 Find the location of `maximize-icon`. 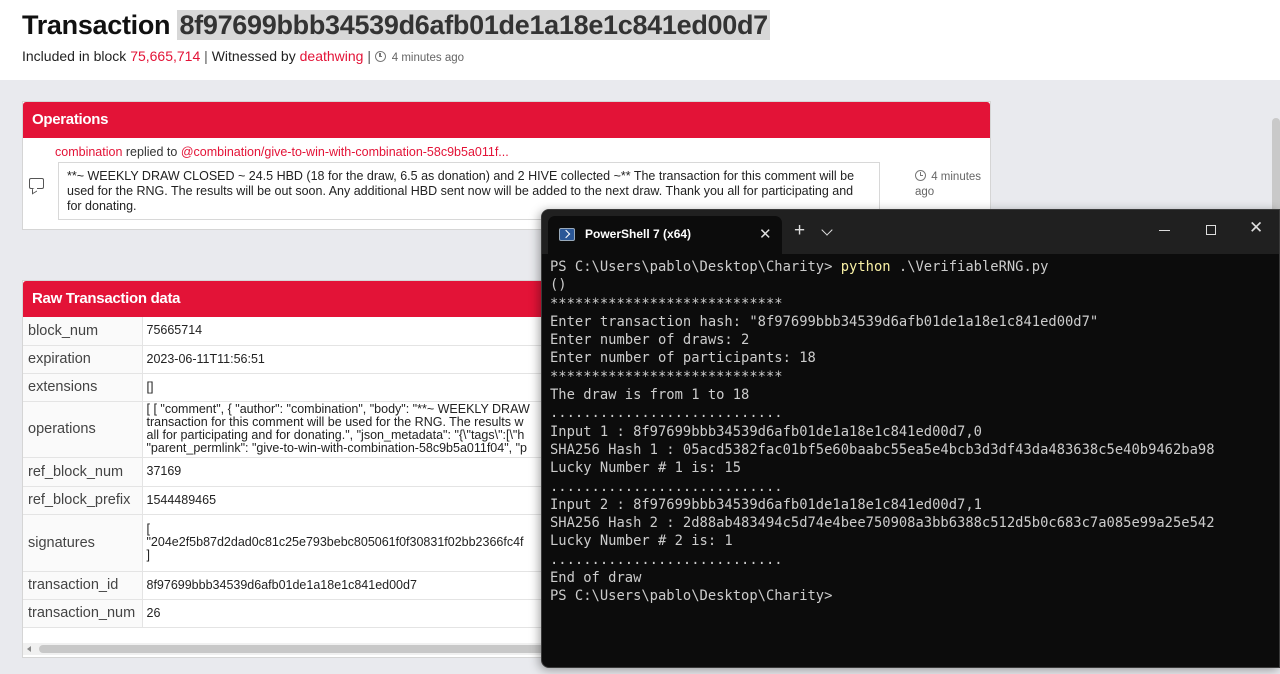

maximize-icon is located at coordinates (1211, 230).